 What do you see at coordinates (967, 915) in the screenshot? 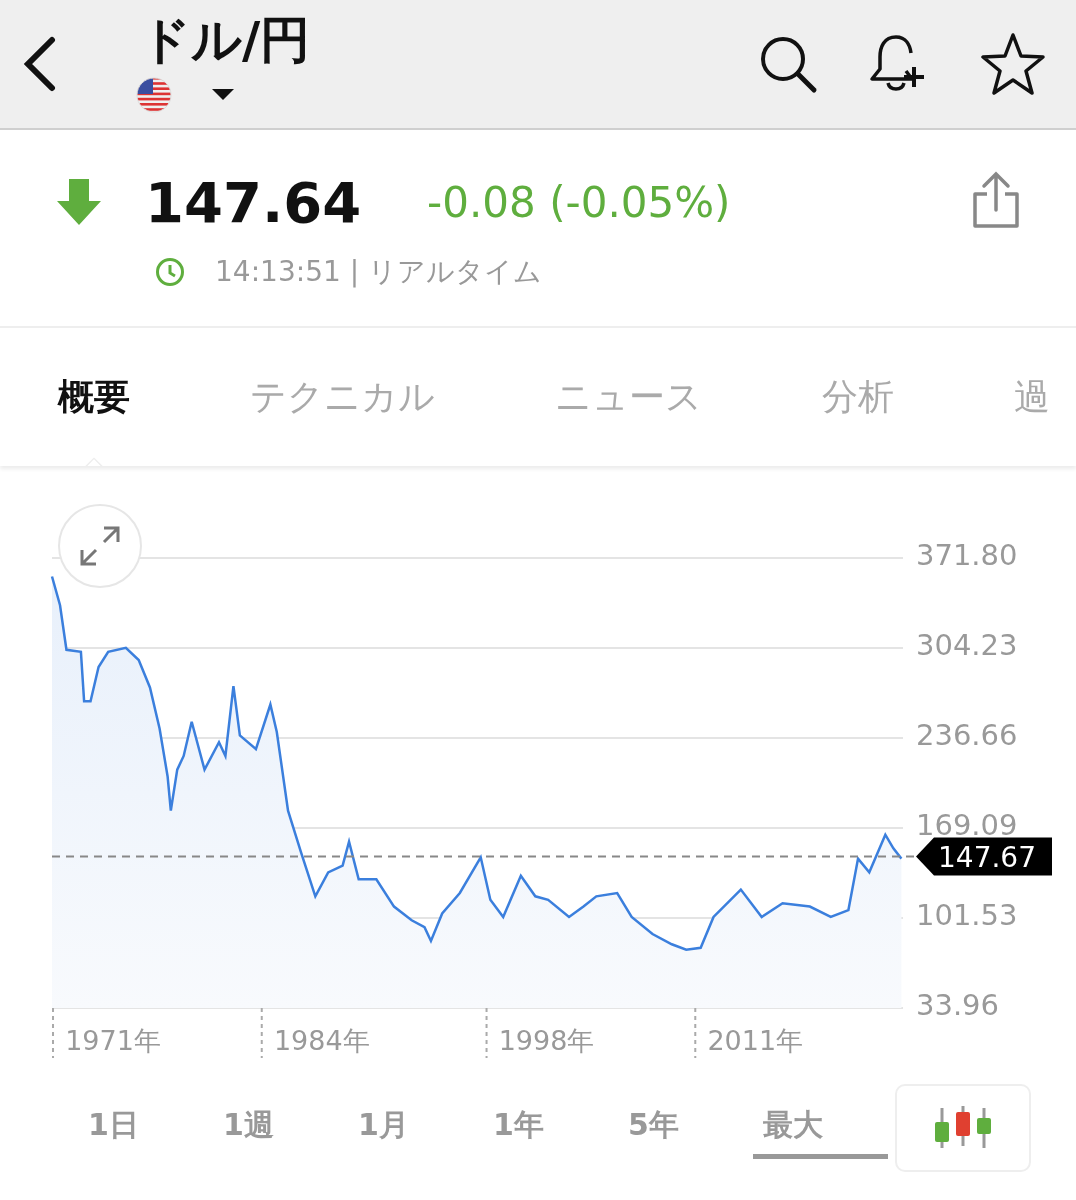
I see `y-axis-label: 101.53` at bounding box center [967, 915].